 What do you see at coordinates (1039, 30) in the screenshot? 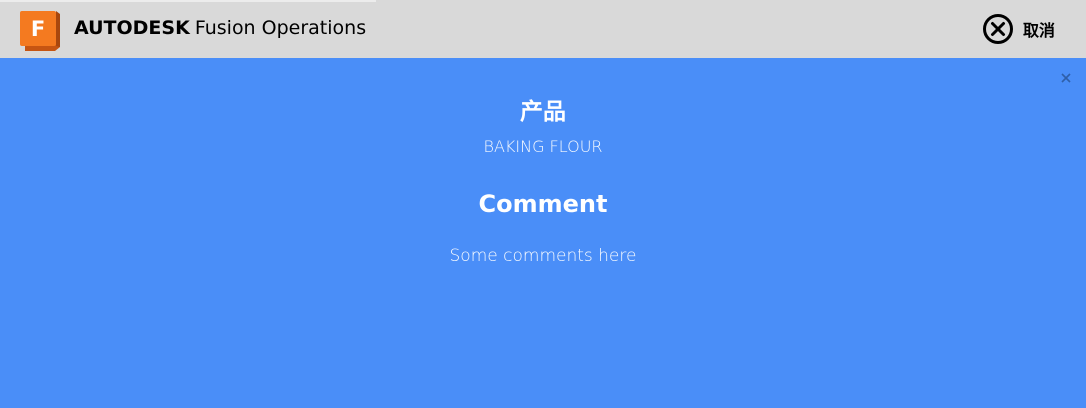
I see `cancel-label: 取消` at bounding box center [1039, 30].